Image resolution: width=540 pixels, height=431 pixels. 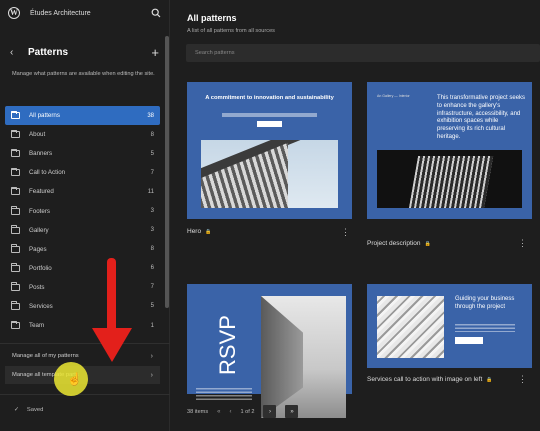 What do you see at coordinates (90, 13) in the screenshot?
I see `site-title: Études Architecture` at bounding box center [90, 13].